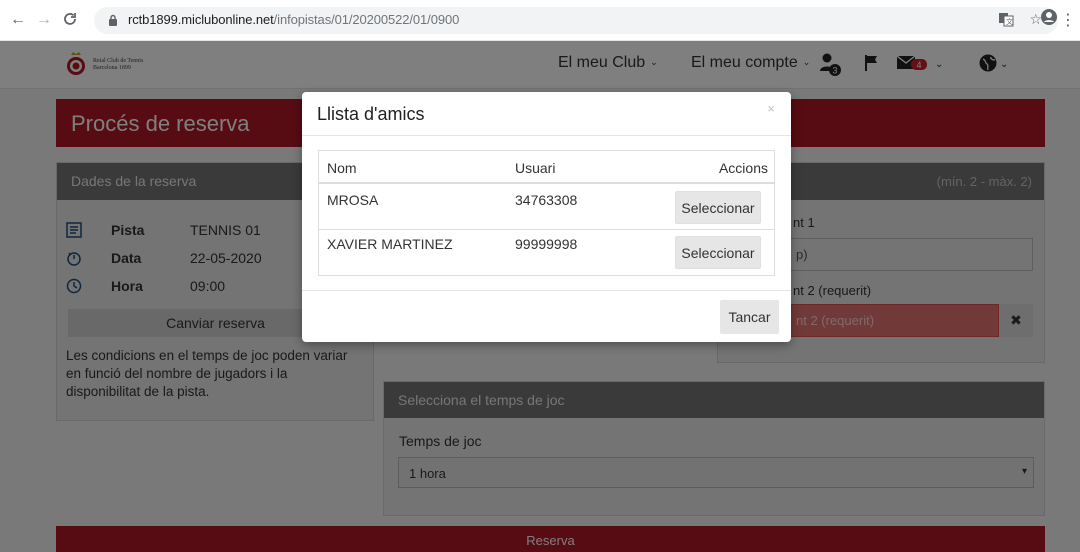 The width and height of the screenshot is (1080, 552). I want to click on friend-user-id: 99999998, so click(546, 244).